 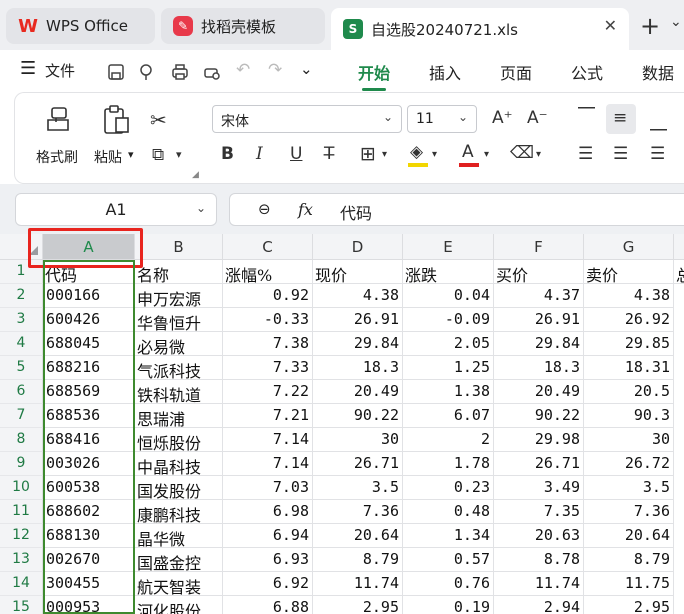 What do you see at coordinates (358, 560) in the screenshot?
I see `table-cell: 8.79` at bounding box center [358, 560].